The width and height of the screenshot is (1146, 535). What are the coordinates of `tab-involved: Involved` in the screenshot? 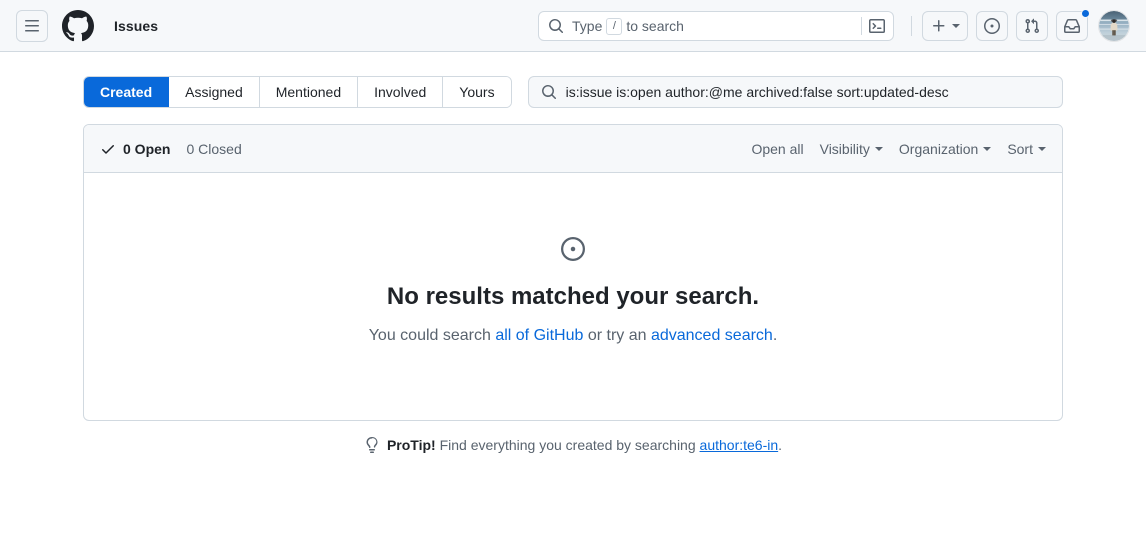 It's located at (401, 92).